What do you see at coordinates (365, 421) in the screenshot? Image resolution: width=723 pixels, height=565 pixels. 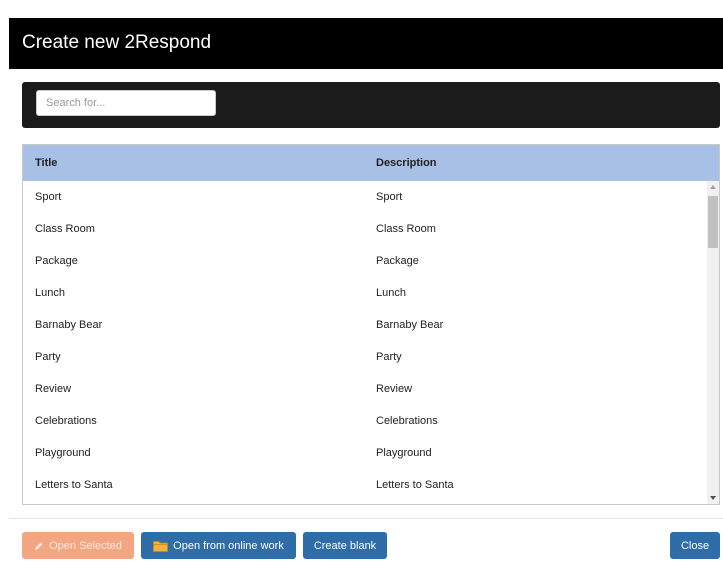 I see `table-row: Celebrations Celebrations` at bounding box center [365, 421].